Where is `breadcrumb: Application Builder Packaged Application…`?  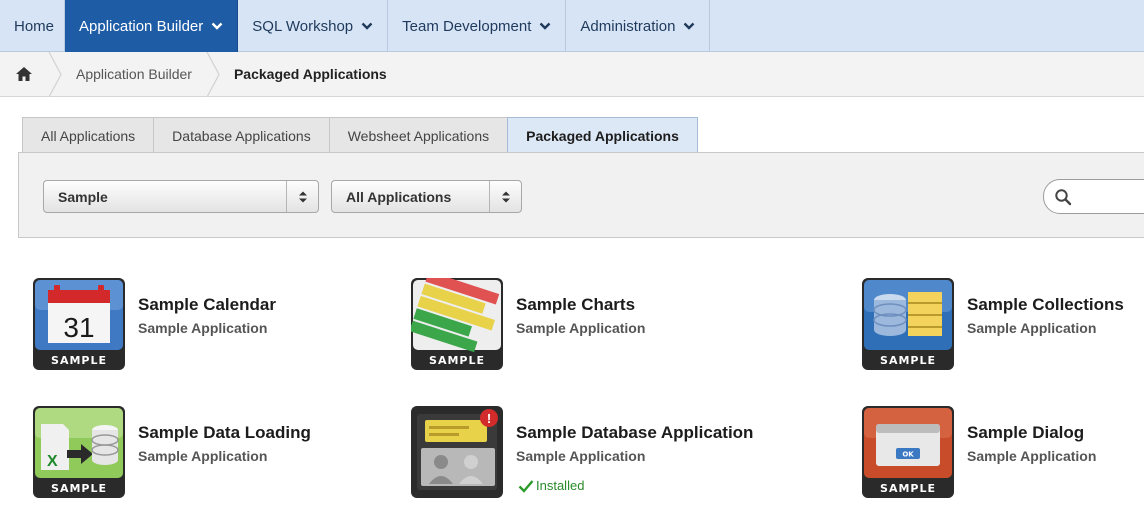
breadcrumb: Application Builder Packaged Application… is located at coordinates (572, 74).